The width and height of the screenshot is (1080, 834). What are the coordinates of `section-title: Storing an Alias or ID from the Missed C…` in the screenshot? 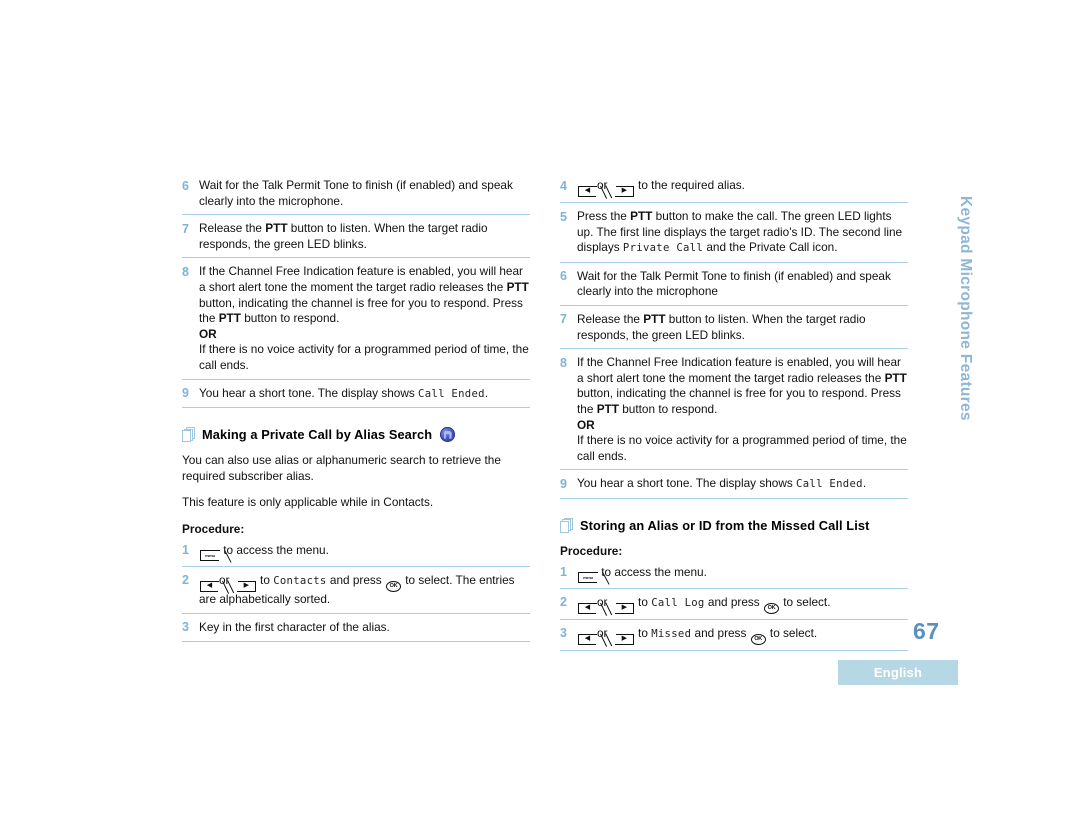 It's located at (725, 525).